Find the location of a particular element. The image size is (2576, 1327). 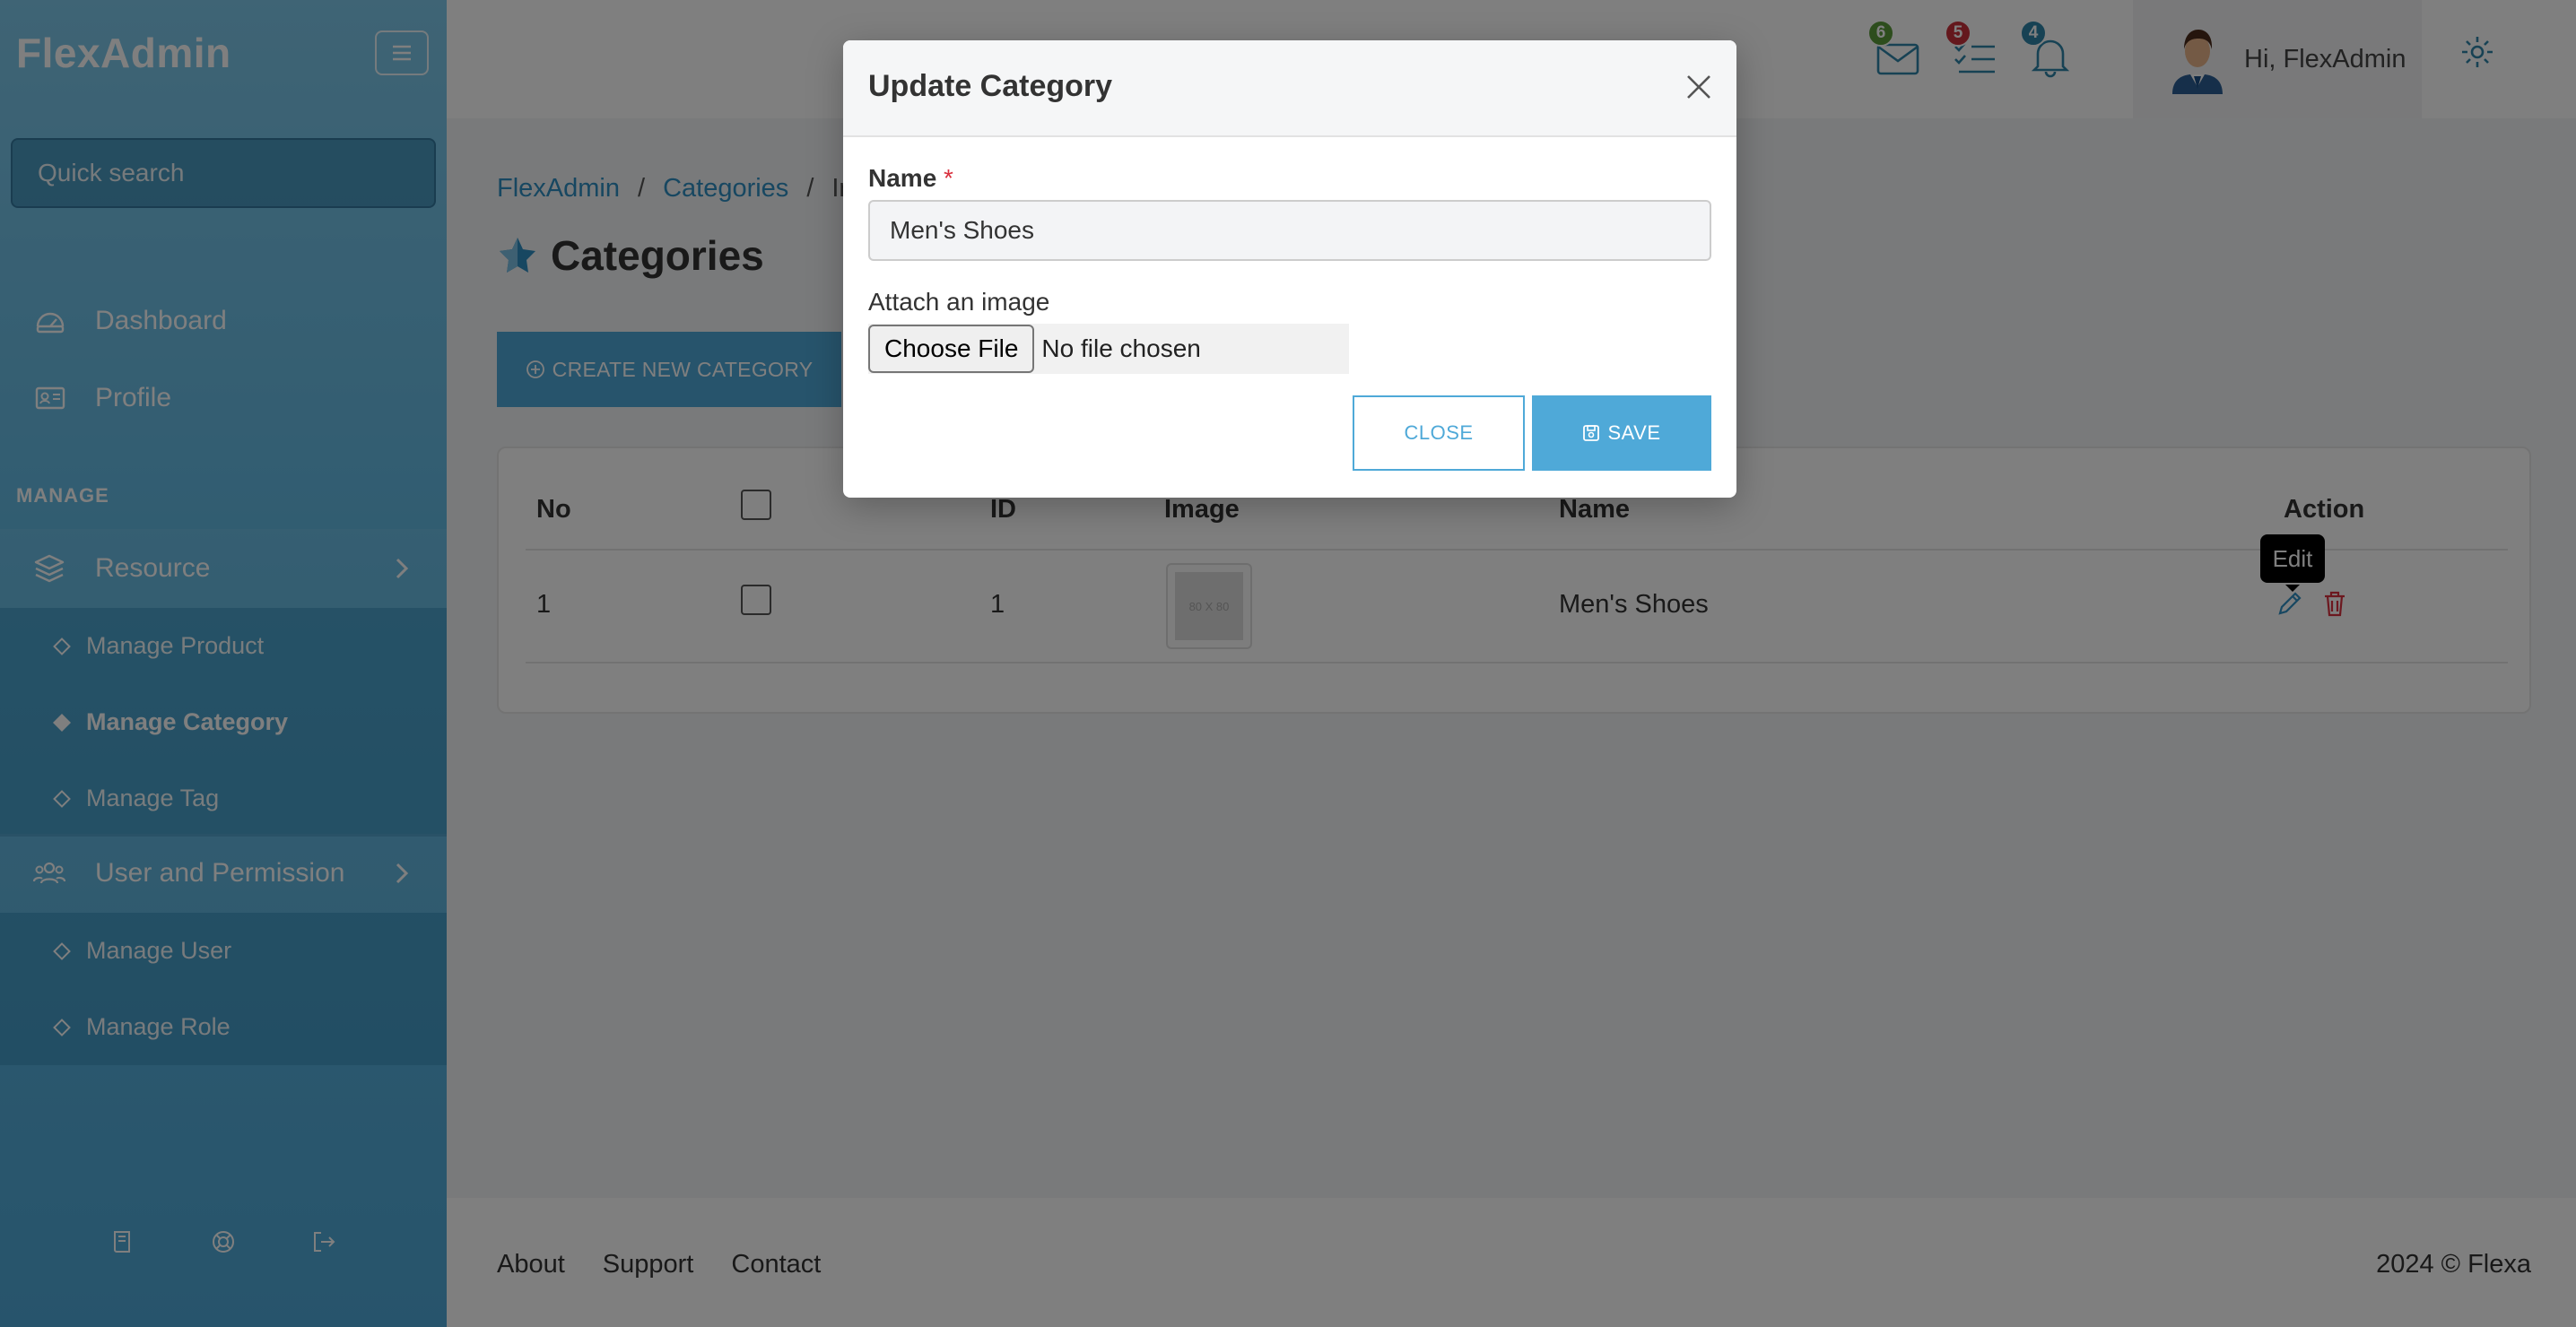

name-field-label: Name * is located at coordinates (910, 178).